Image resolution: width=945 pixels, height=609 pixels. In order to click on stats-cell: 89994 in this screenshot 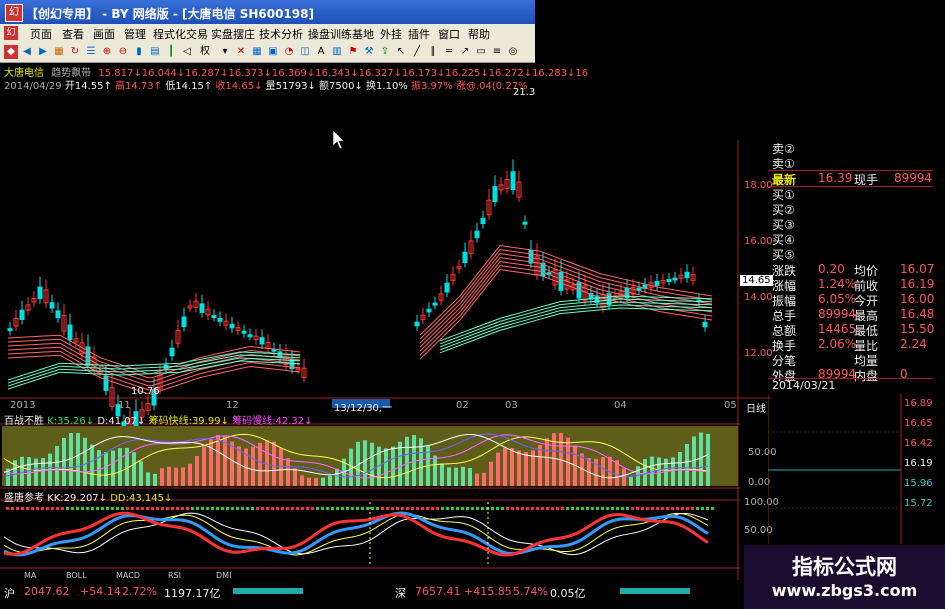, I will do `click(837, 314)`.